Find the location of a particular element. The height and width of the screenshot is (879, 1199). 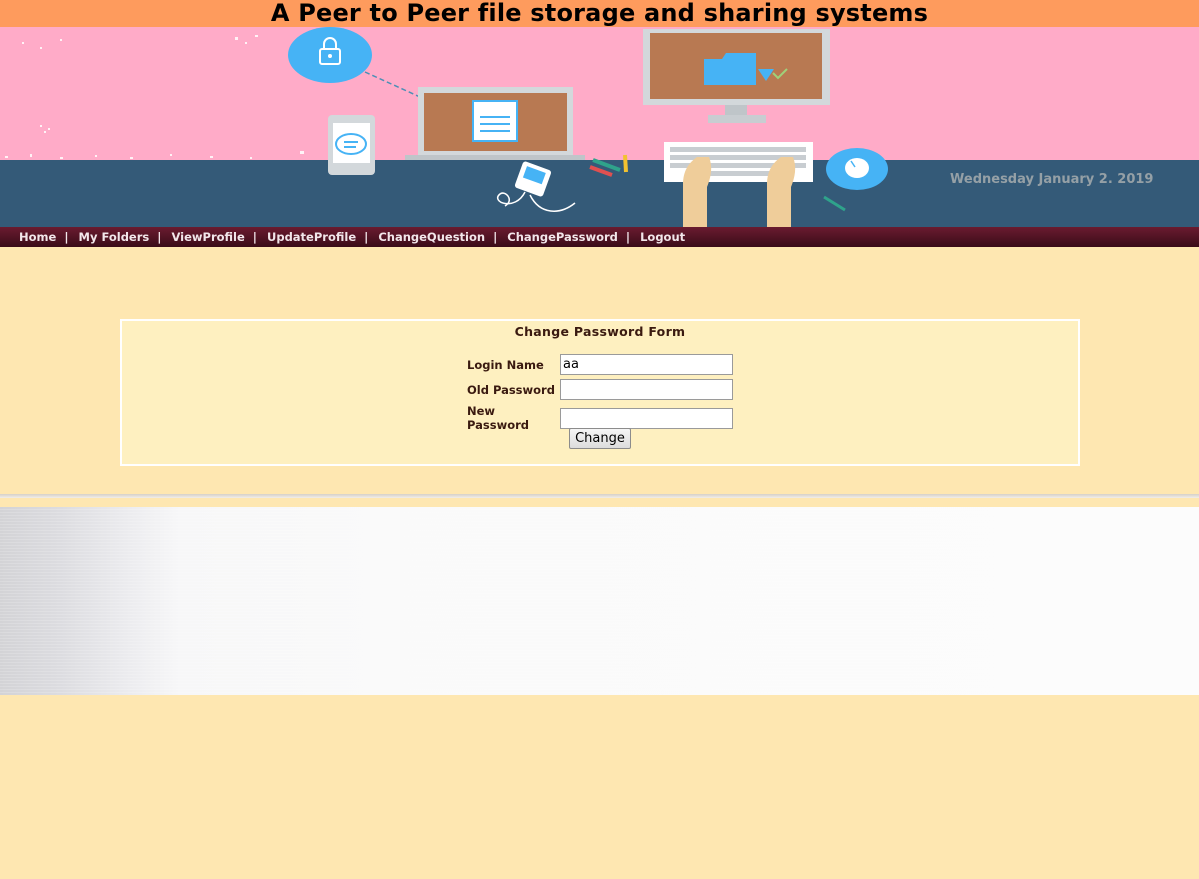

nav-link-change-password: ChangePassword is located at coordinates (562, 237).